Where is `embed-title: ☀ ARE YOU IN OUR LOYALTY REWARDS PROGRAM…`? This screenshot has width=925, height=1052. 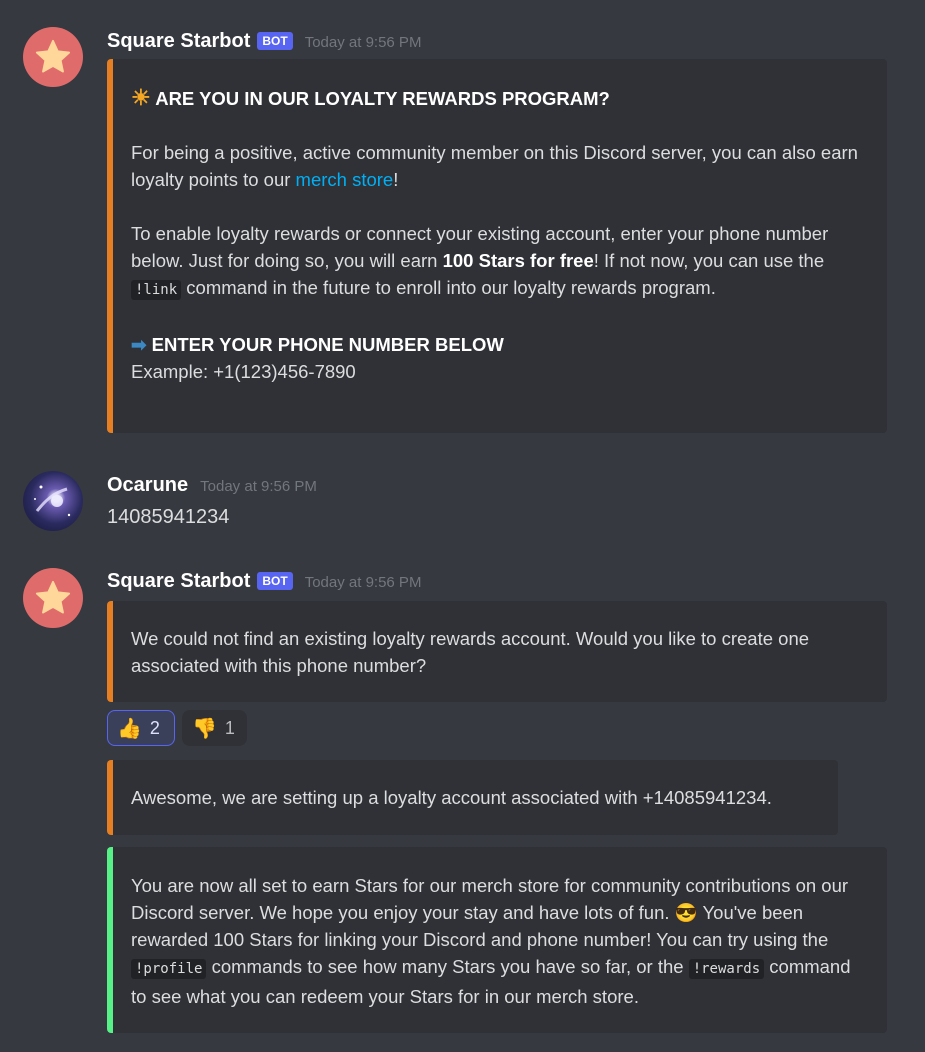
embed-title: ☀ ARE YOU IN OUR LOYALTY REWARDS PROGRAM… is located at coordinates (498, 98).